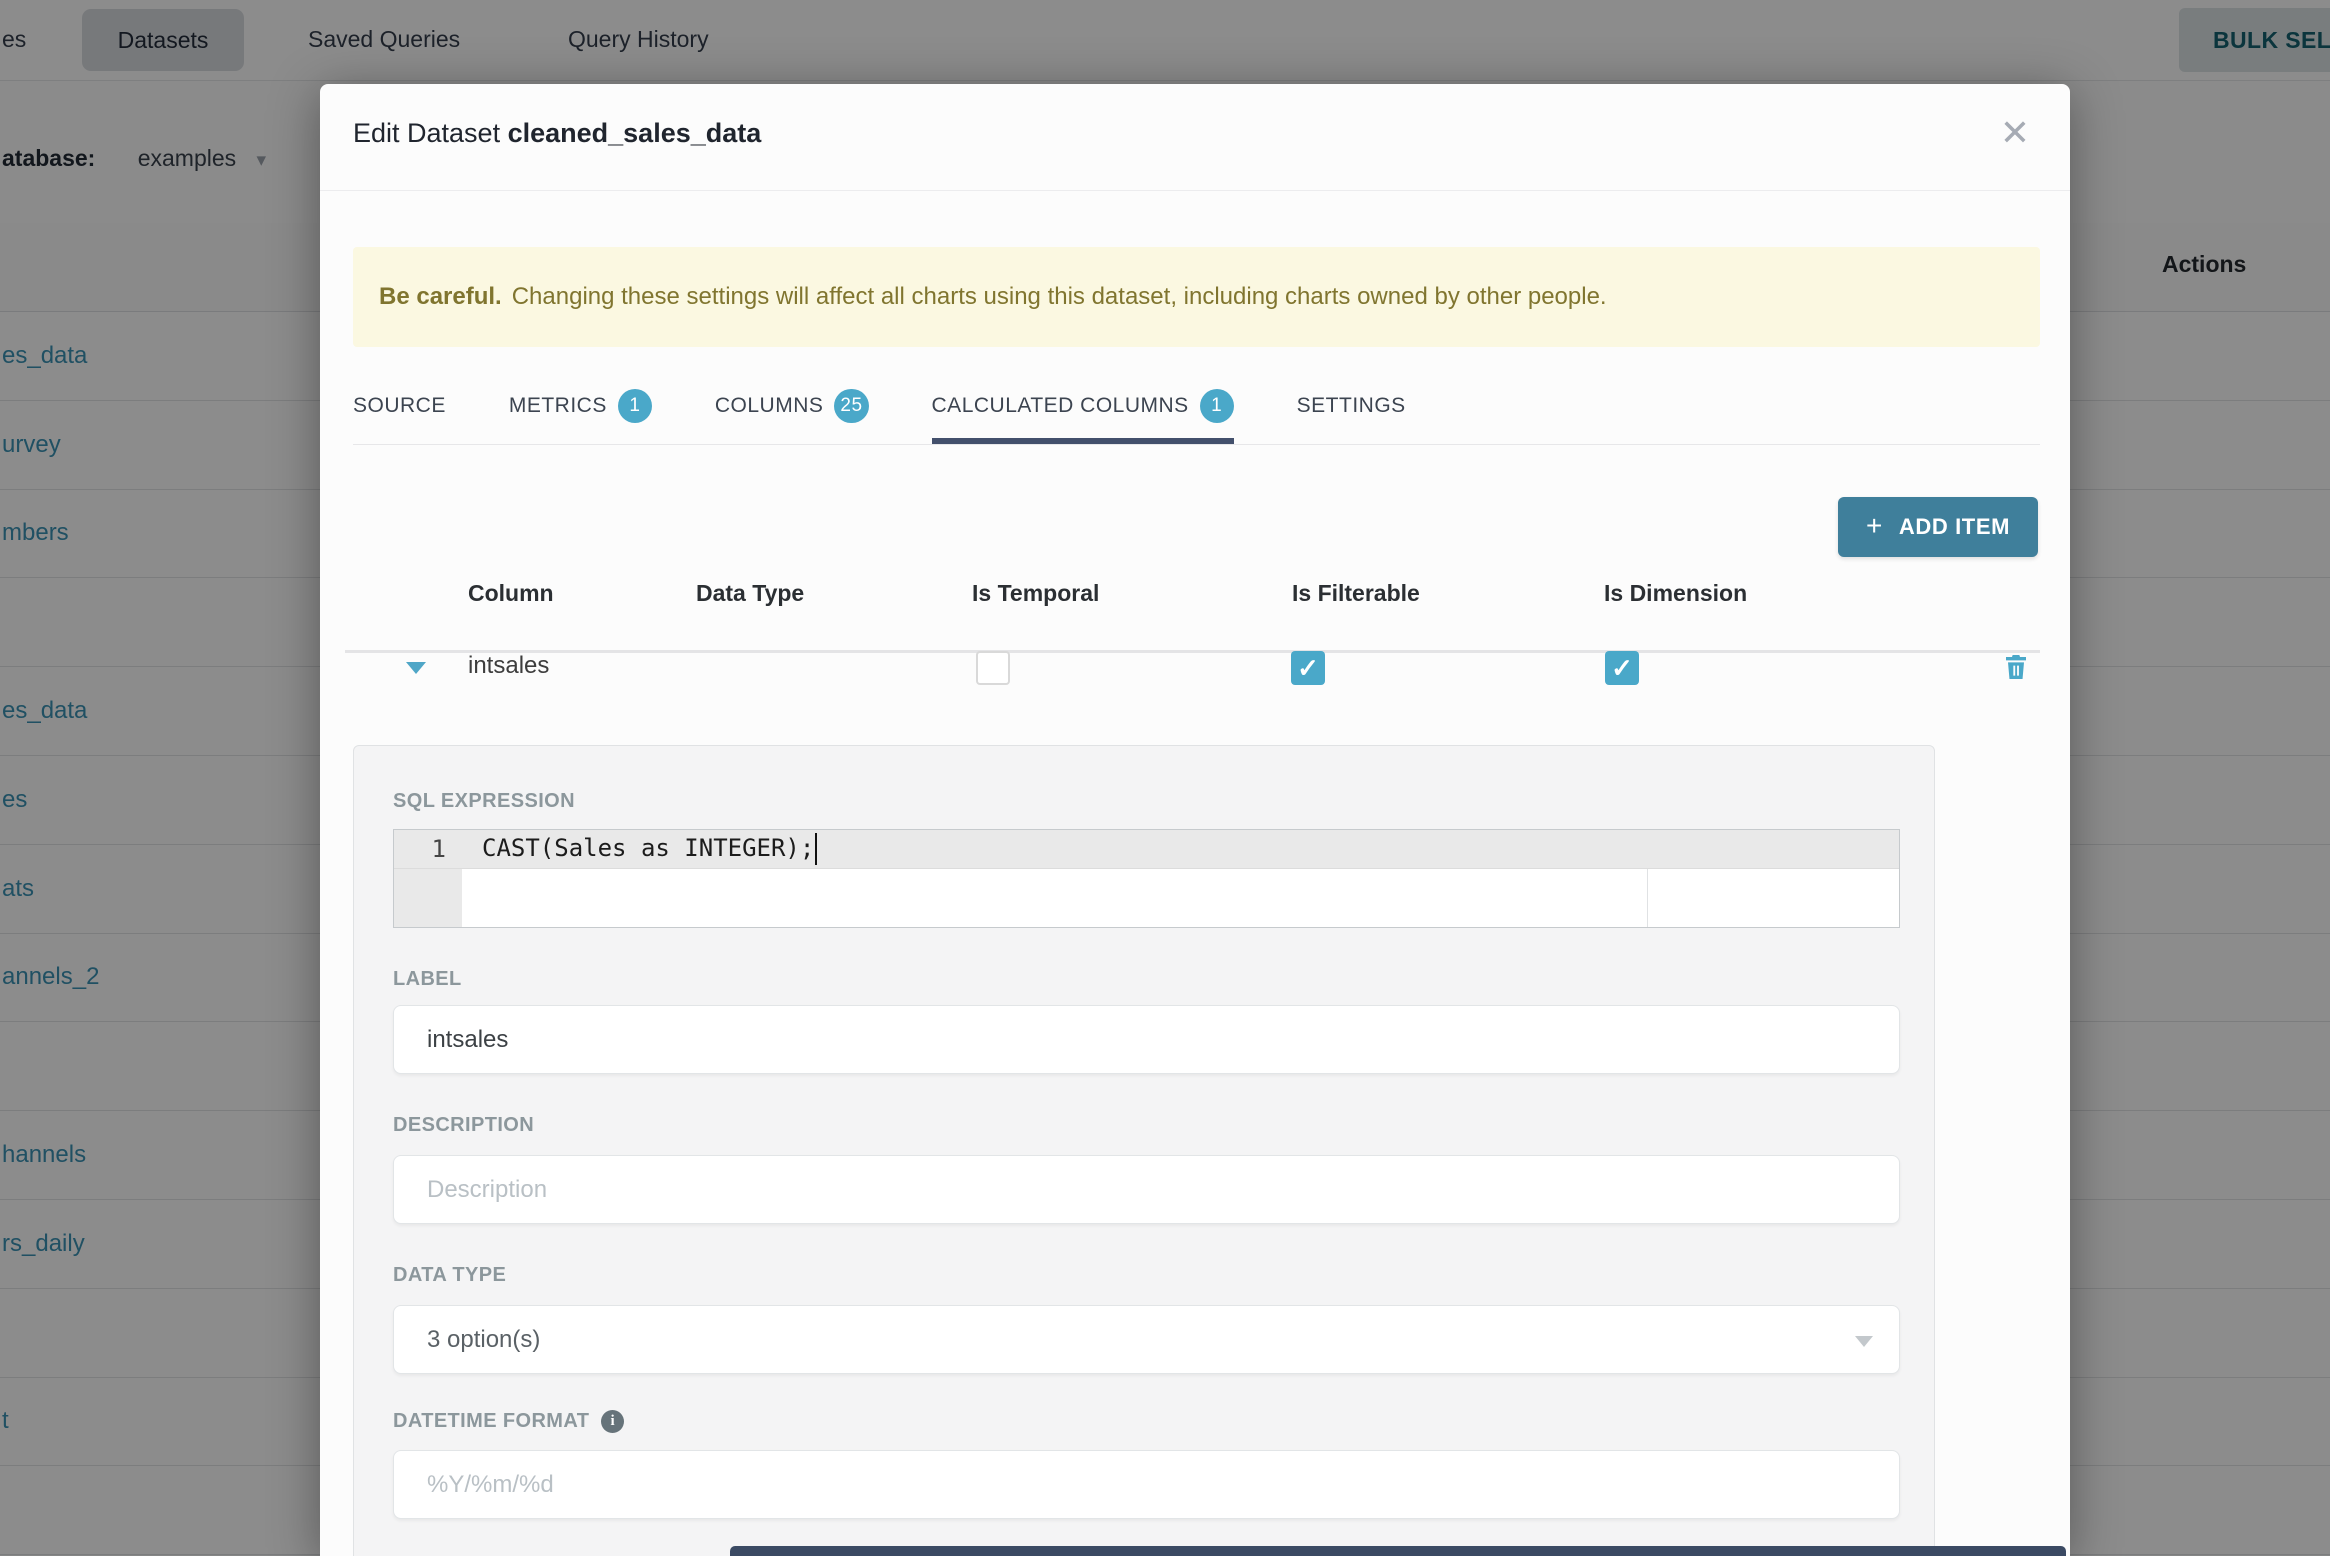 The image size is (2330, 1556). Describe the element at coordinates (1398, 1551) in the screenshot. I see `horizontal-scrollbar-thumb` at that location.